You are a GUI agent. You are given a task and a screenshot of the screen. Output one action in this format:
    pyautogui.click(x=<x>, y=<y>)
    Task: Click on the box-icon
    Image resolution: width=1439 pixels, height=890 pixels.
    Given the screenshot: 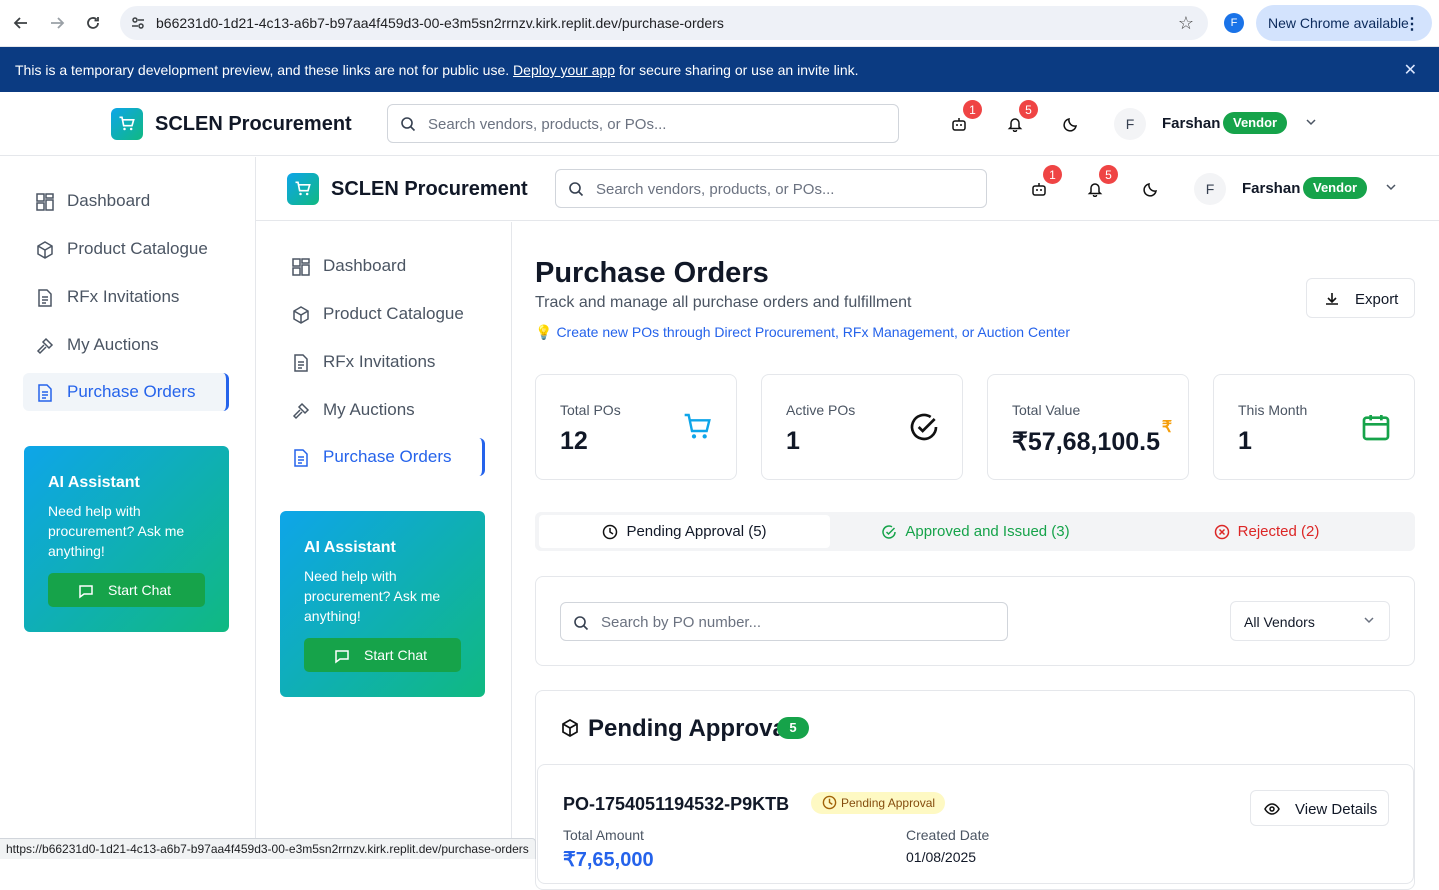 What is the action you would take?
    pyautogui.click(x=301, y=315)
    